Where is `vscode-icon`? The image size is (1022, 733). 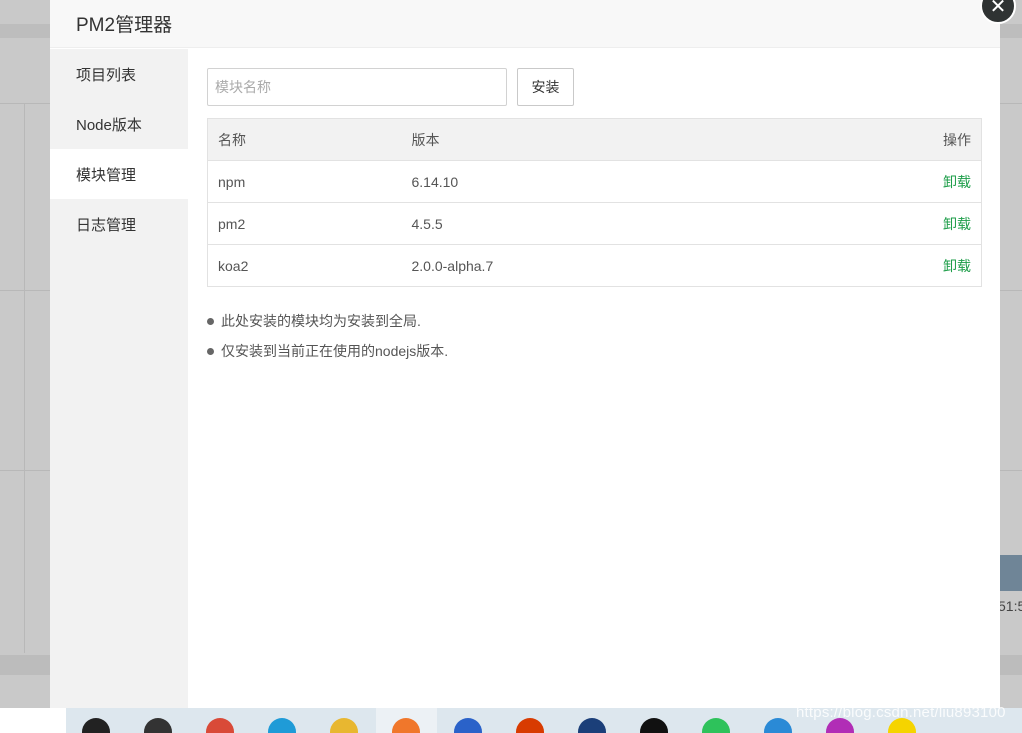 vscode-icon is located at coordinates (778, 725).